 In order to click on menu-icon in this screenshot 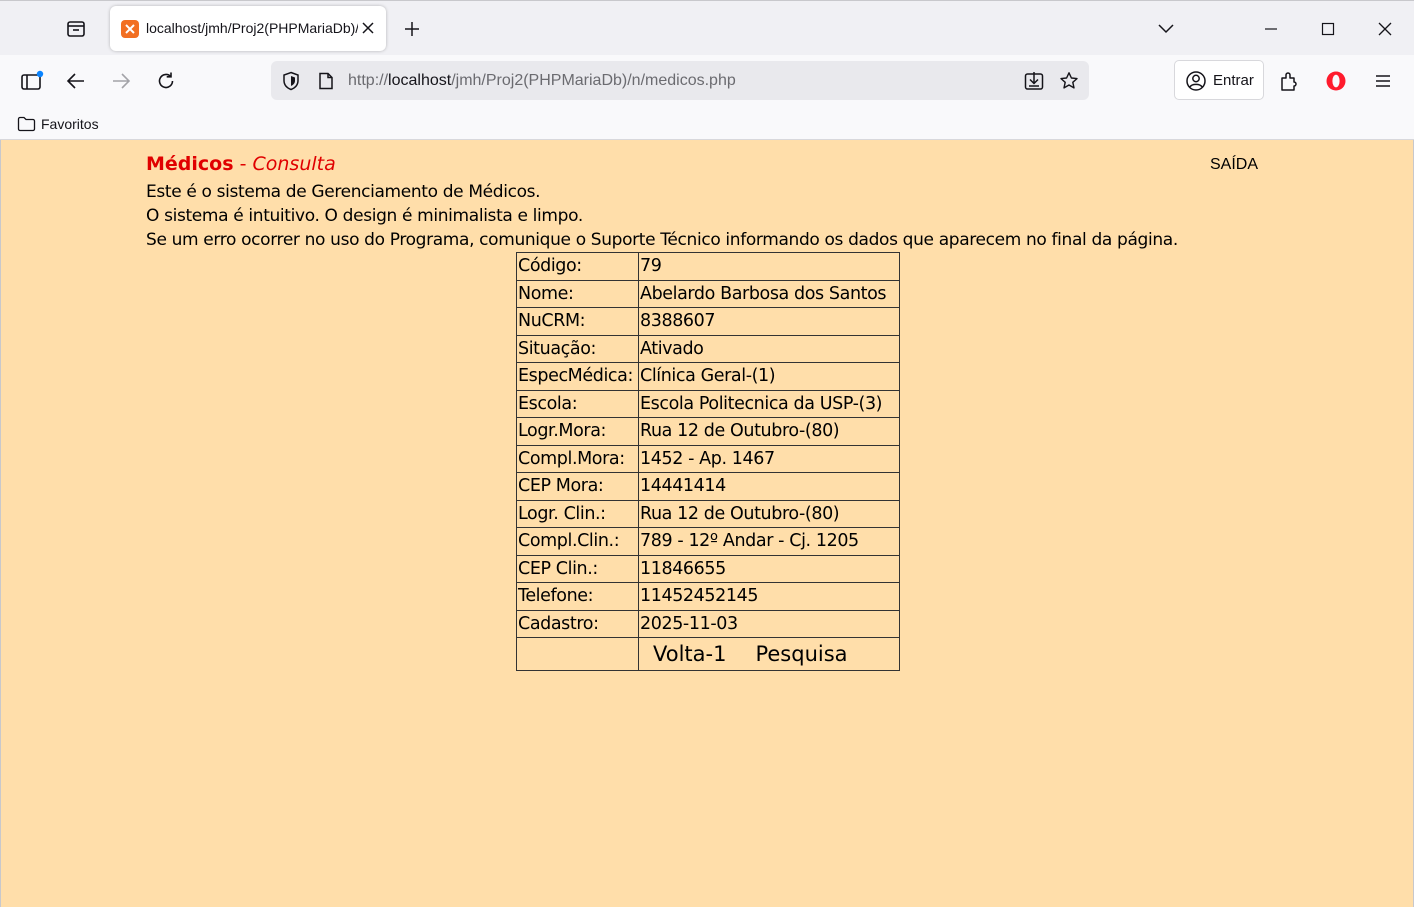, I will do `click(1383, 81)`.